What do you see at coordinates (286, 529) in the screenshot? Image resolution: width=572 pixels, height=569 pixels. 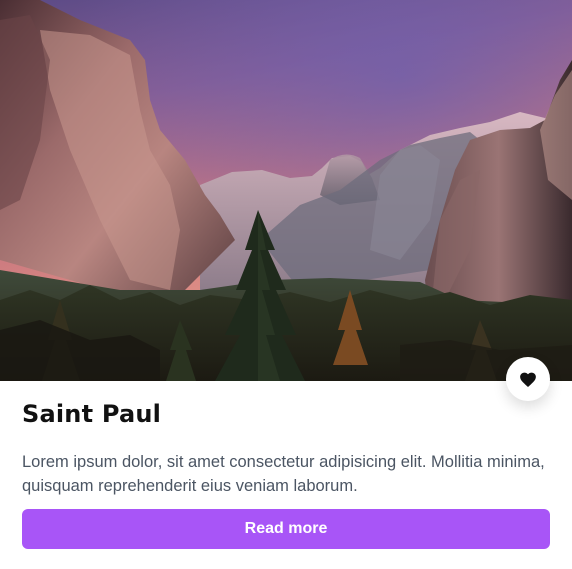 I see `read-more-button: Read more` at bounding box center [286, 529].